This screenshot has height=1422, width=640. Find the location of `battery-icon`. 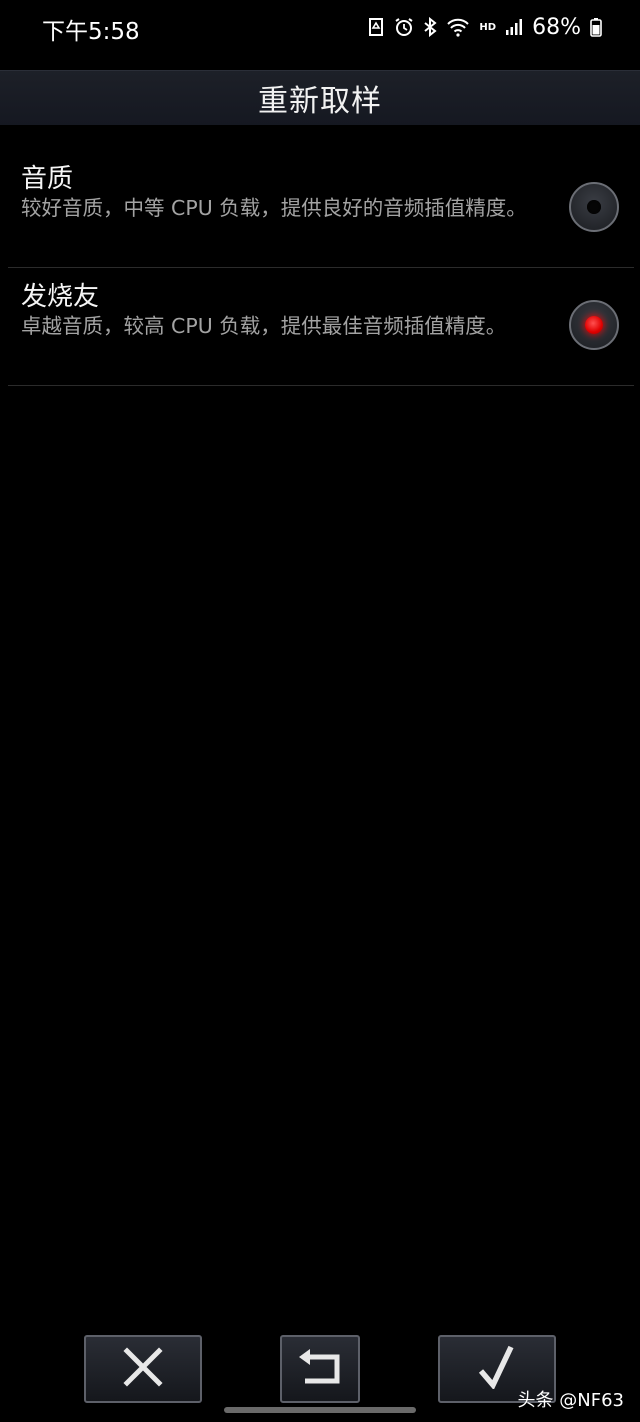

battery-icon is located at coordinates (596, 27).